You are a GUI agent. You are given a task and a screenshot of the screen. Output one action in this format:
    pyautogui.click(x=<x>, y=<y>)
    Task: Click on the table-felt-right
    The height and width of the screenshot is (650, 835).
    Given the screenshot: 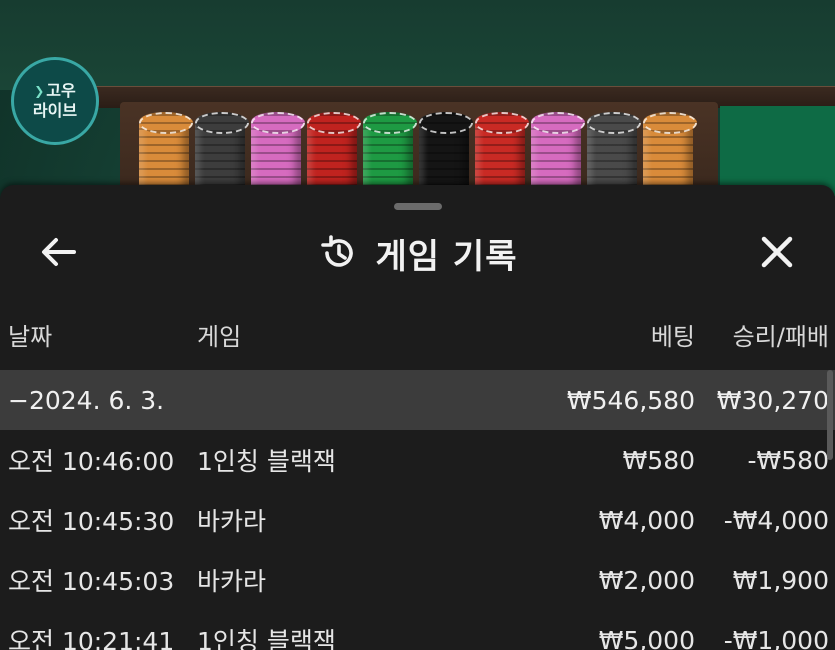 What is the action you would take?
    pyautogui.click(x=777, y=151)
    